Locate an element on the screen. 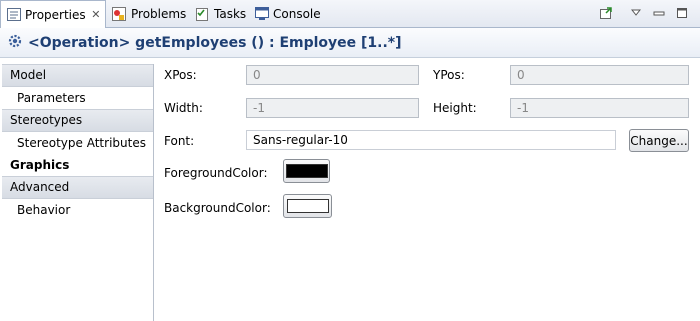 The image size is (700, 321). width-field: -1 is located at coordinates (332, 108).